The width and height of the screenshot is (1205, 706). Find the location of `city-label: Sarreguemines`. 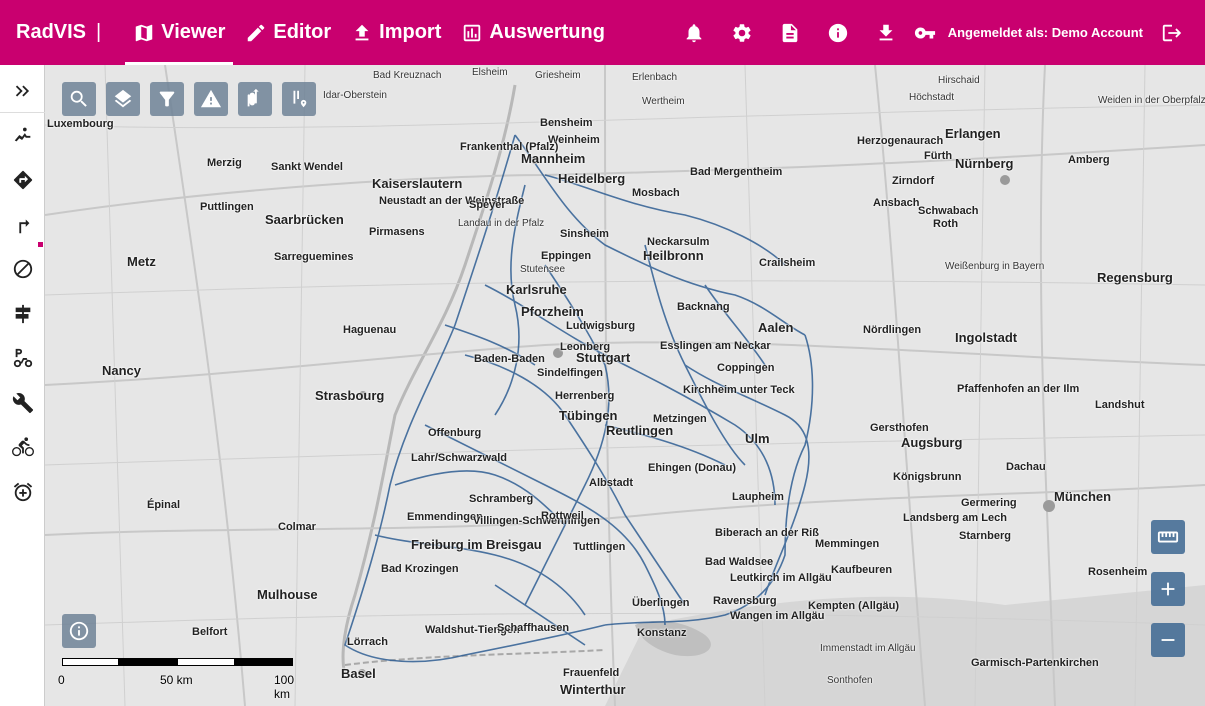

city-label: Sarreguemines is located at coordinates (314, 257).